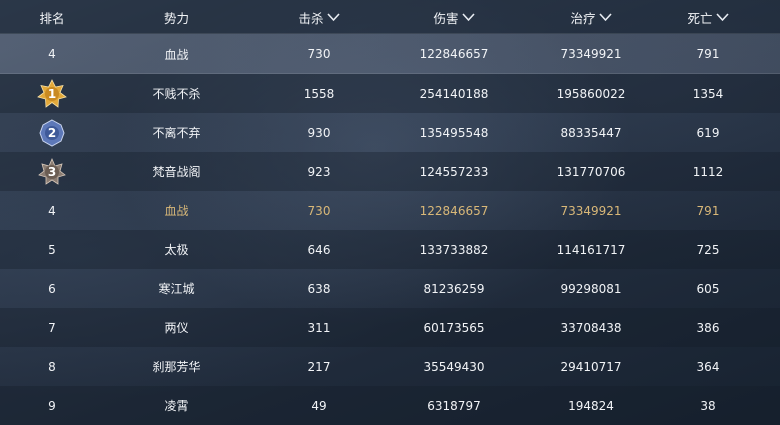 The image size is (780, 425). What do you see at coordinates (52, 327) in the screenshot?
I see `rank-cell: 7` at bounding box center [52, 327].